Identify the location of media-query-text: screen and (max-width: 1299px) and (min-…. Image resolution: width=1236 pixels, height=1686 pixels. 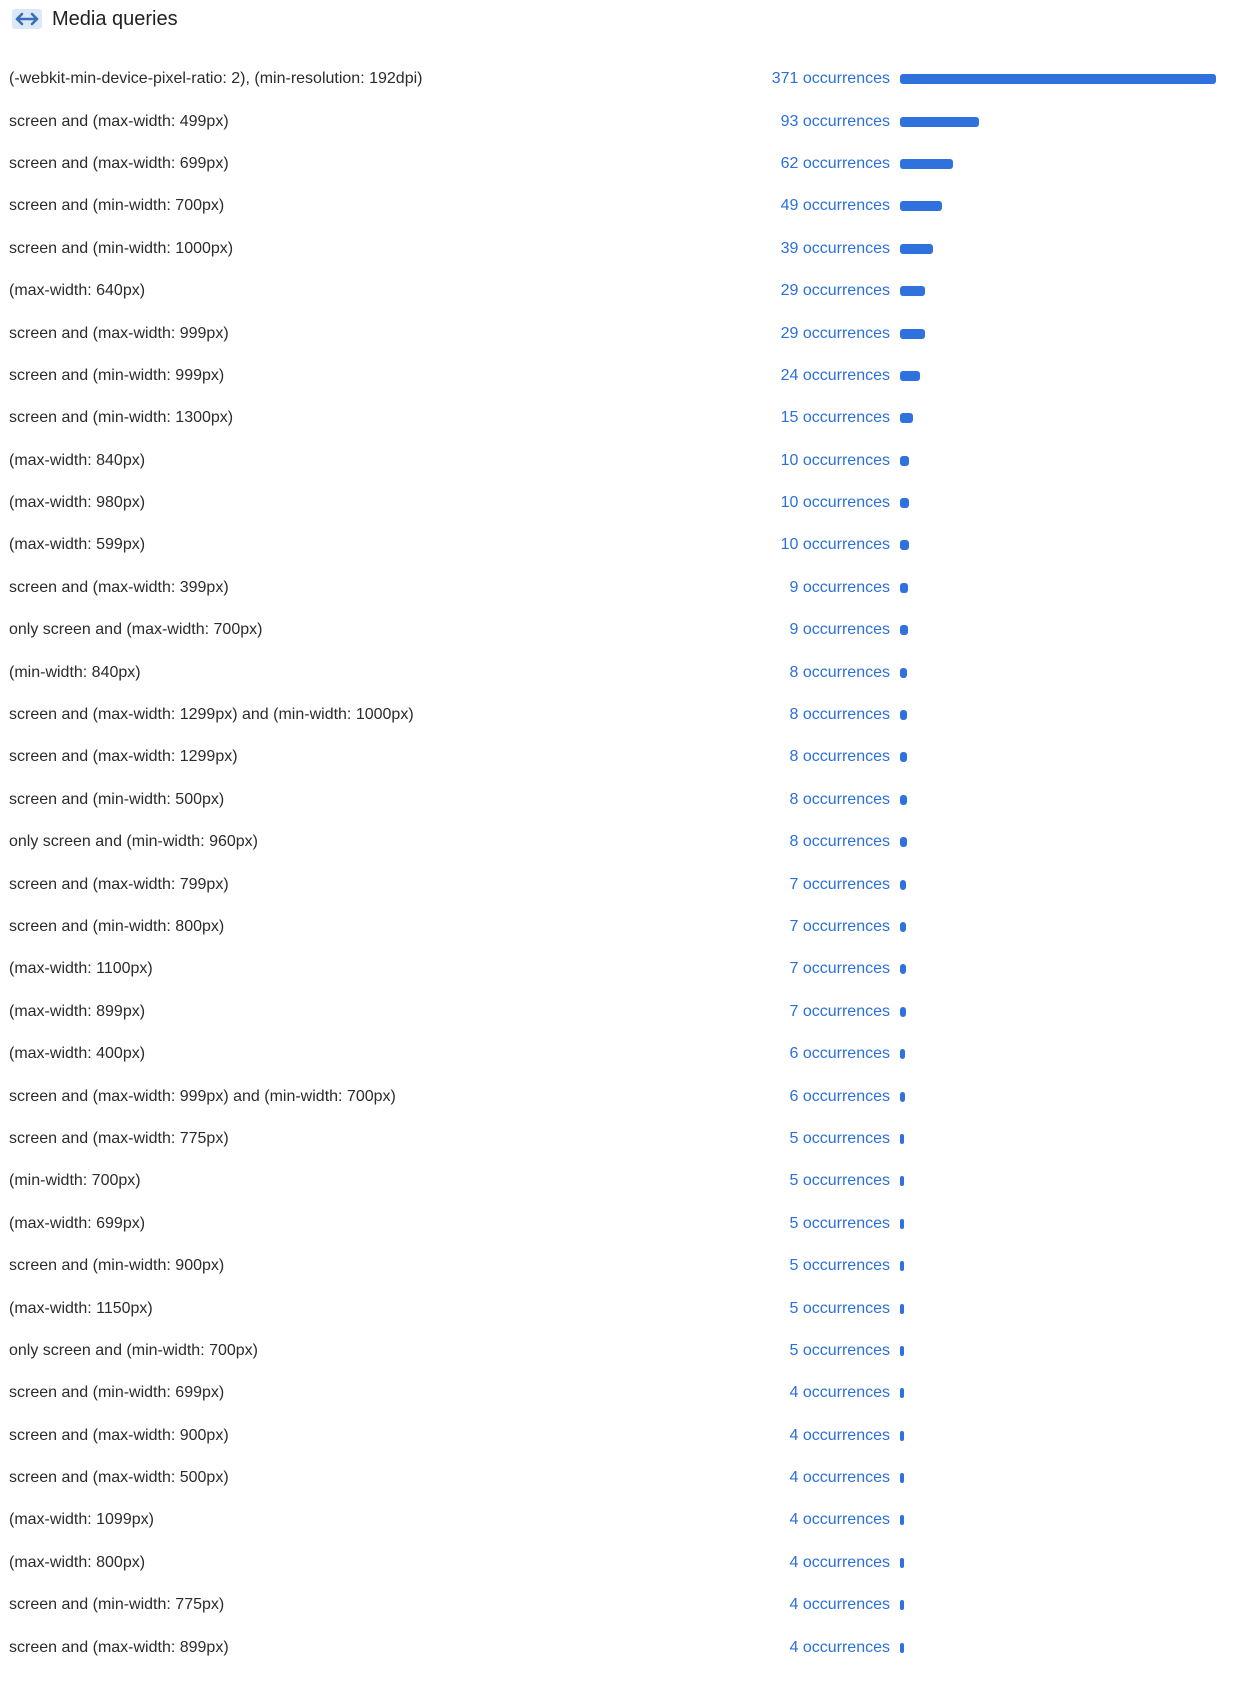
(211, 715).